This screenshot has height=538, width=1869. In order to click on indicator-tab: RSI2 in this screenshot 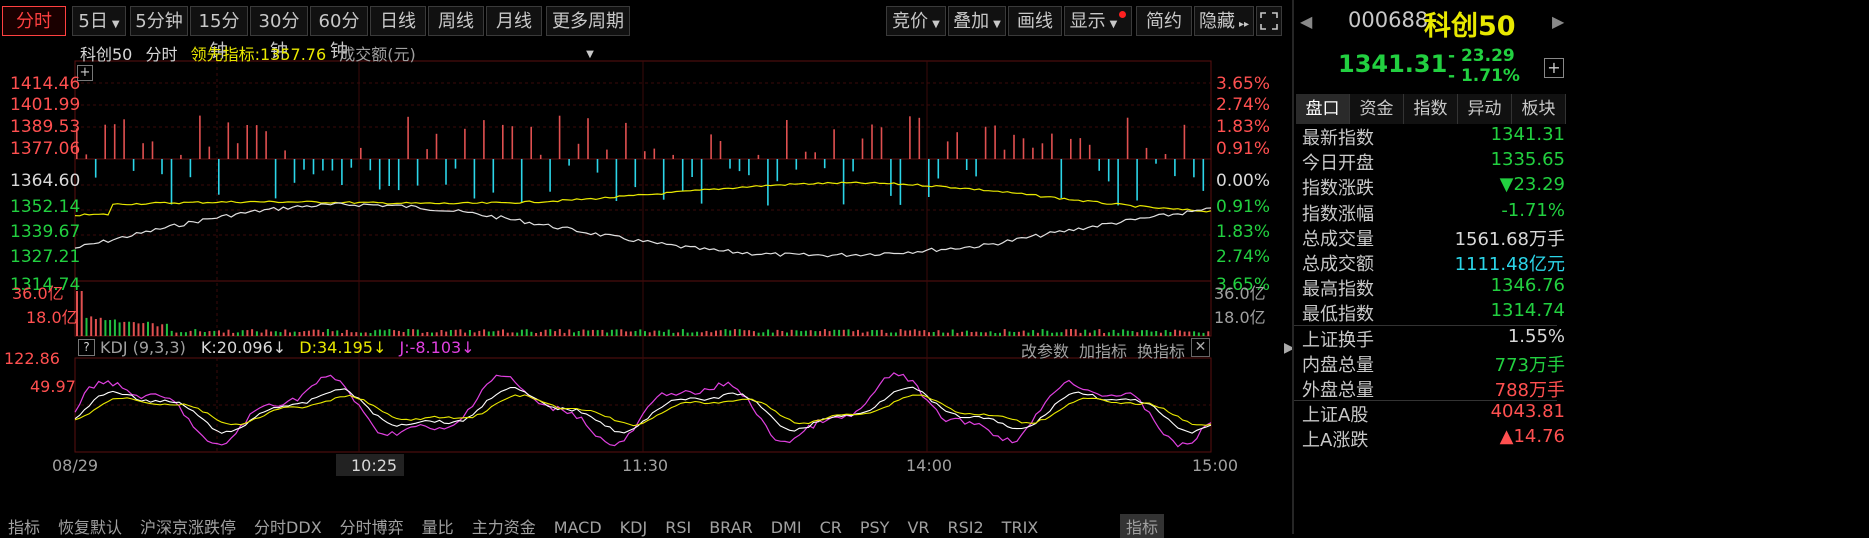, I will do `click(966, 527)`.